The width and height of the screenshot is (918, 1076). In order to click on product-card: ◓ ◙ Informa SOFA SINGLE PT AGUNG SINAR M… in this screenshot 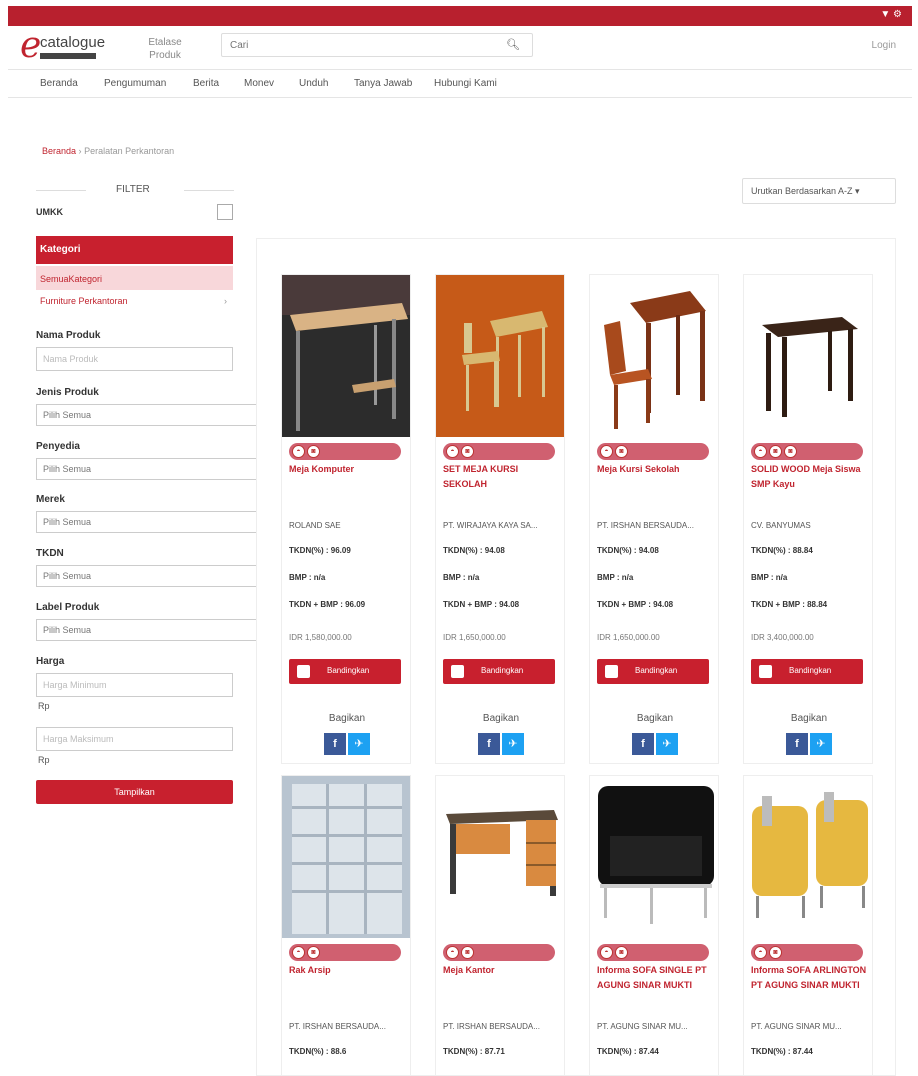, I will do `click(654, 925)`.